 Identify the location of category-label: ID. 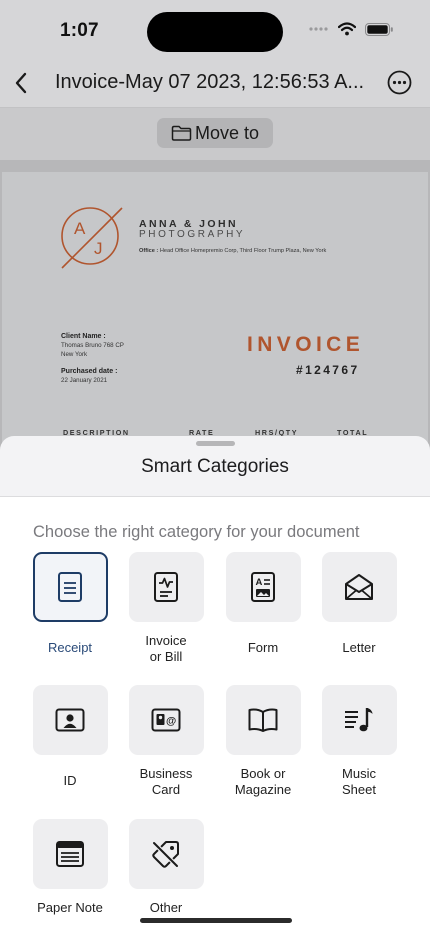
(70, 780).